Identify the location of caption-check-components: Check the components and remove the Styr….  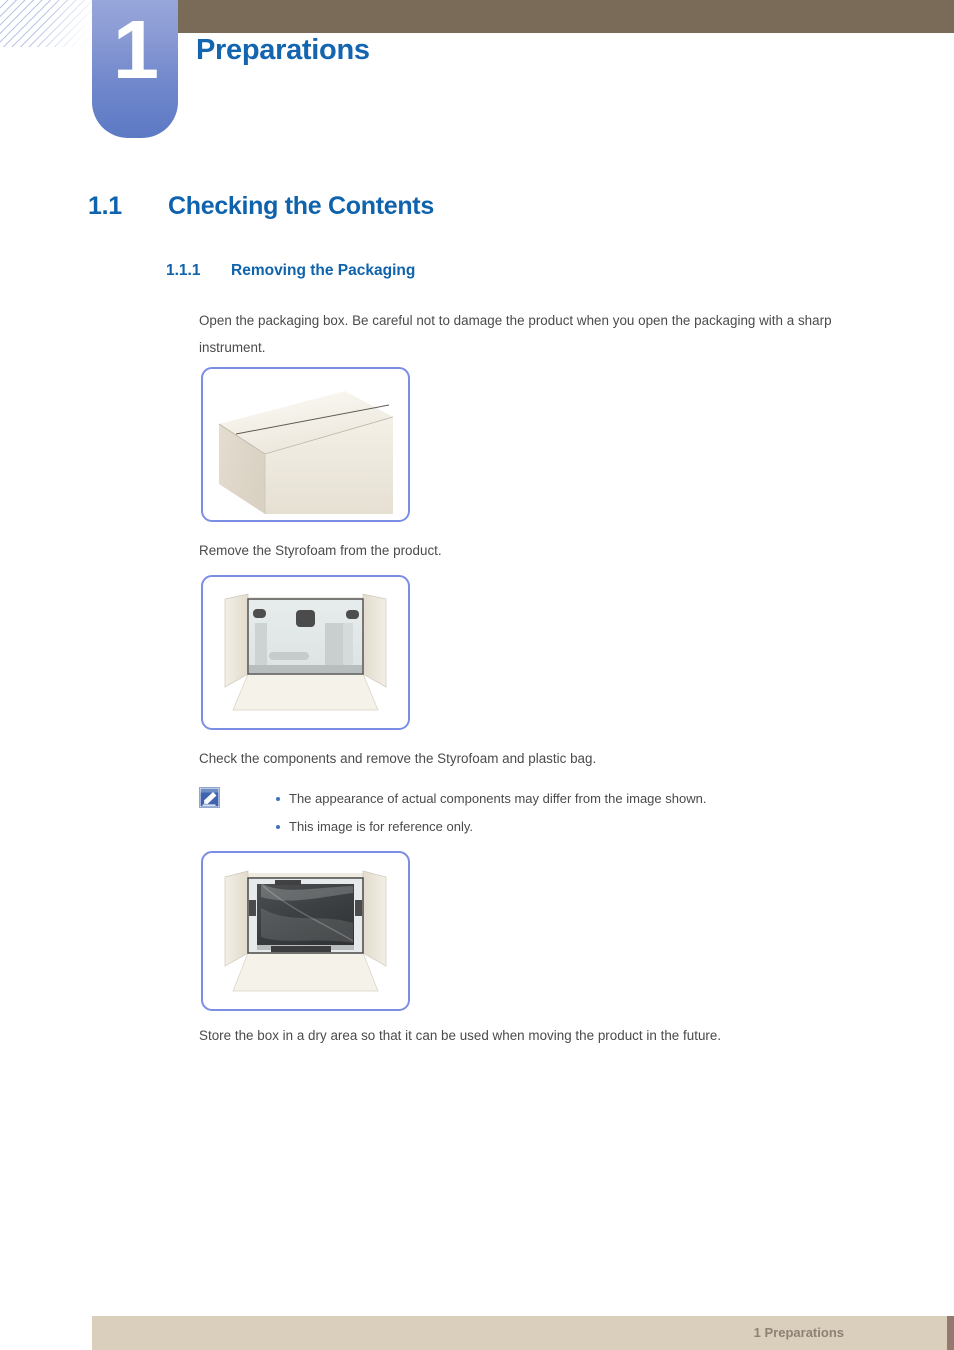
(398, 758).